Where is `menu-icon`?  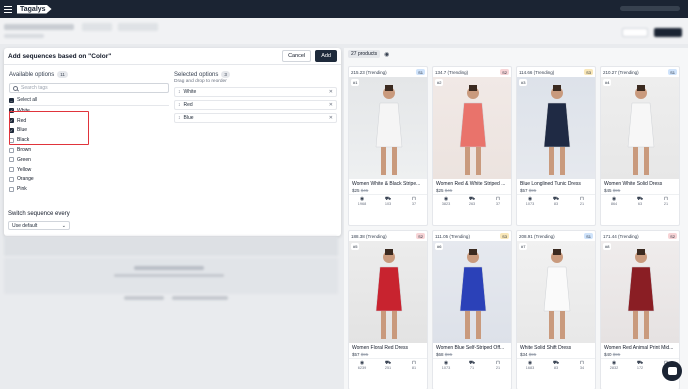 menu-icon is located at coordinates (8, 9).